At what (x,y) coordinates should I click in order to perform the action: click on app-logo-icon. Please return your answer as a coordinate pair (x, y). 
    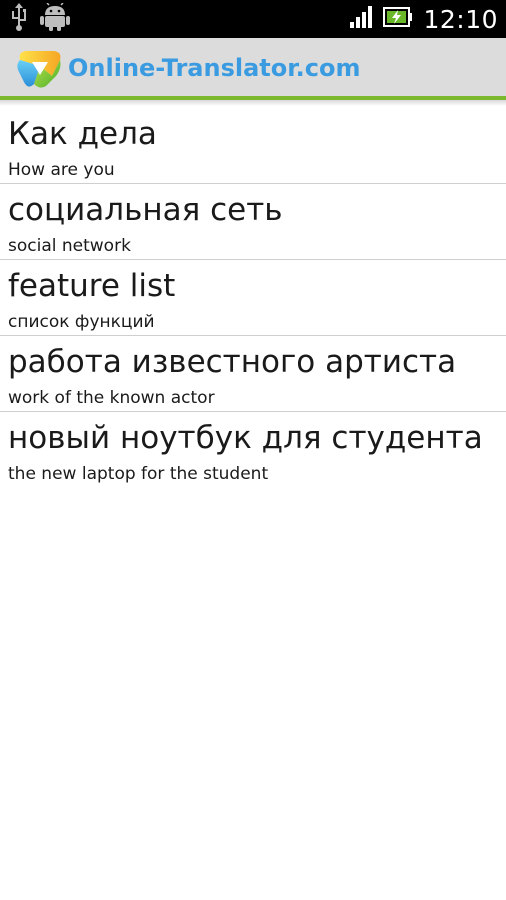
    Looking at the image, I should click on (40, 68).